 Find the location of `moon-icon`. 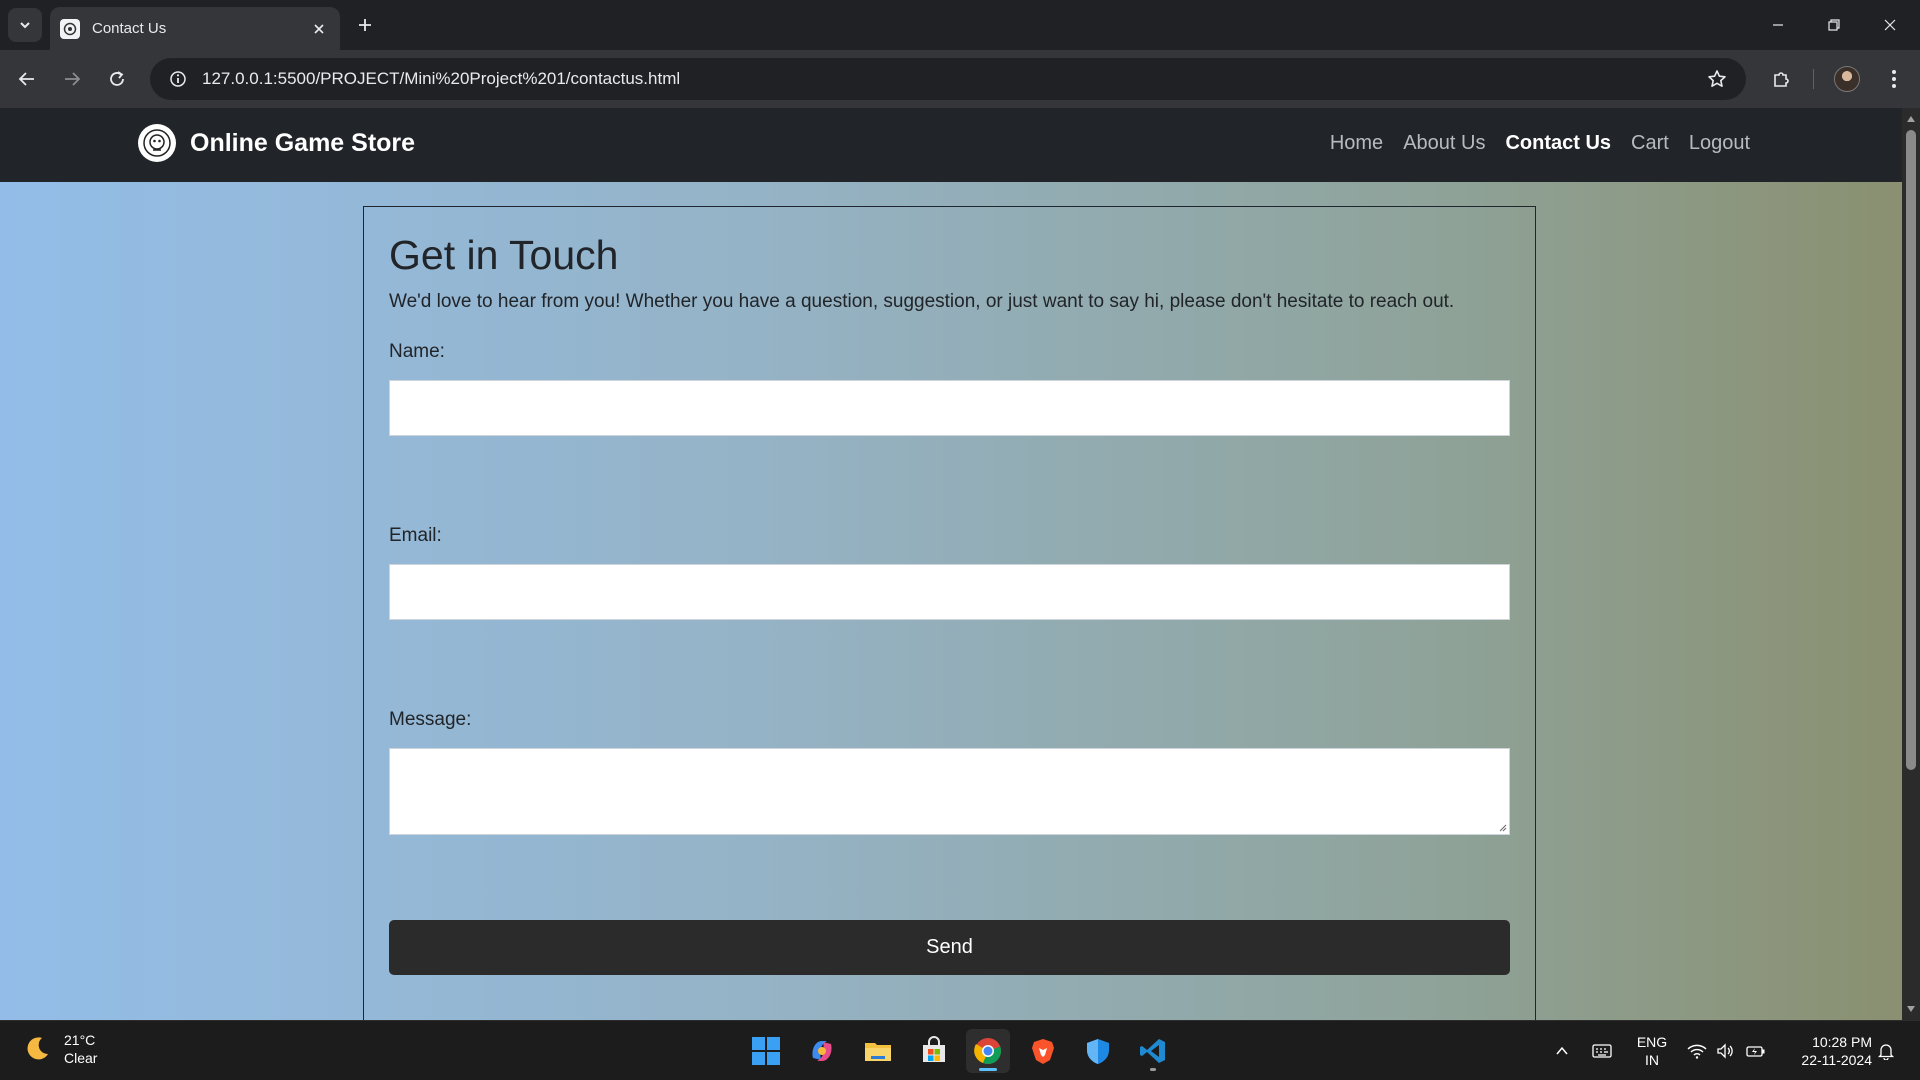

moon-icon is located at coordinates (37, 1048).